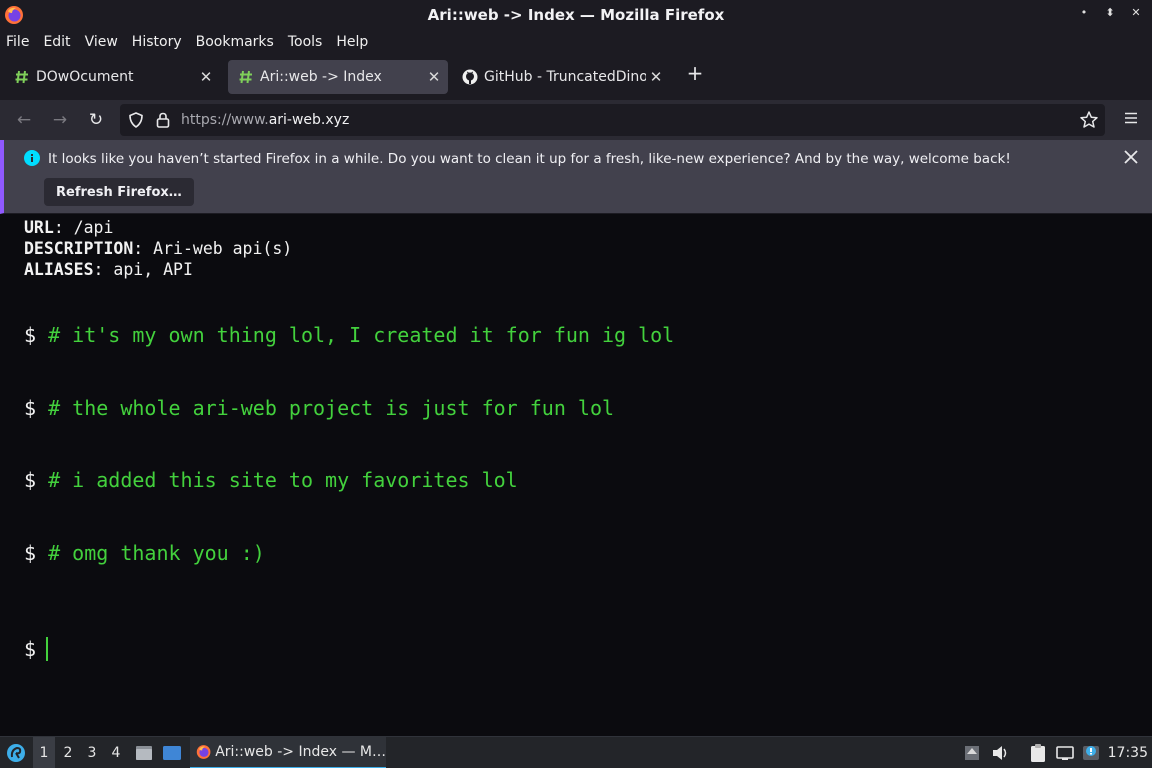 The width and height of the screenshot is (1152, 768). Describe the element at coordinates (143, 269) in the screenshot. I see `meta-value: : api, API` at that location.